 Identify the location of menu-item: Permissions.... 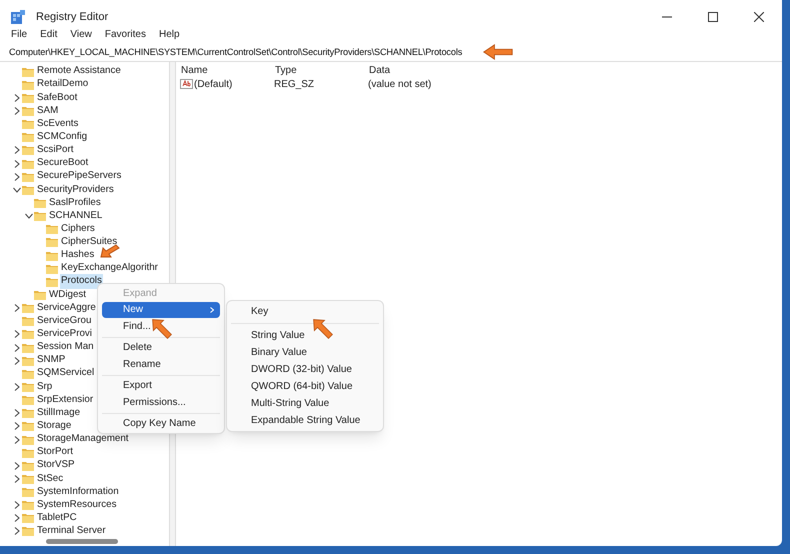
(161, 402).